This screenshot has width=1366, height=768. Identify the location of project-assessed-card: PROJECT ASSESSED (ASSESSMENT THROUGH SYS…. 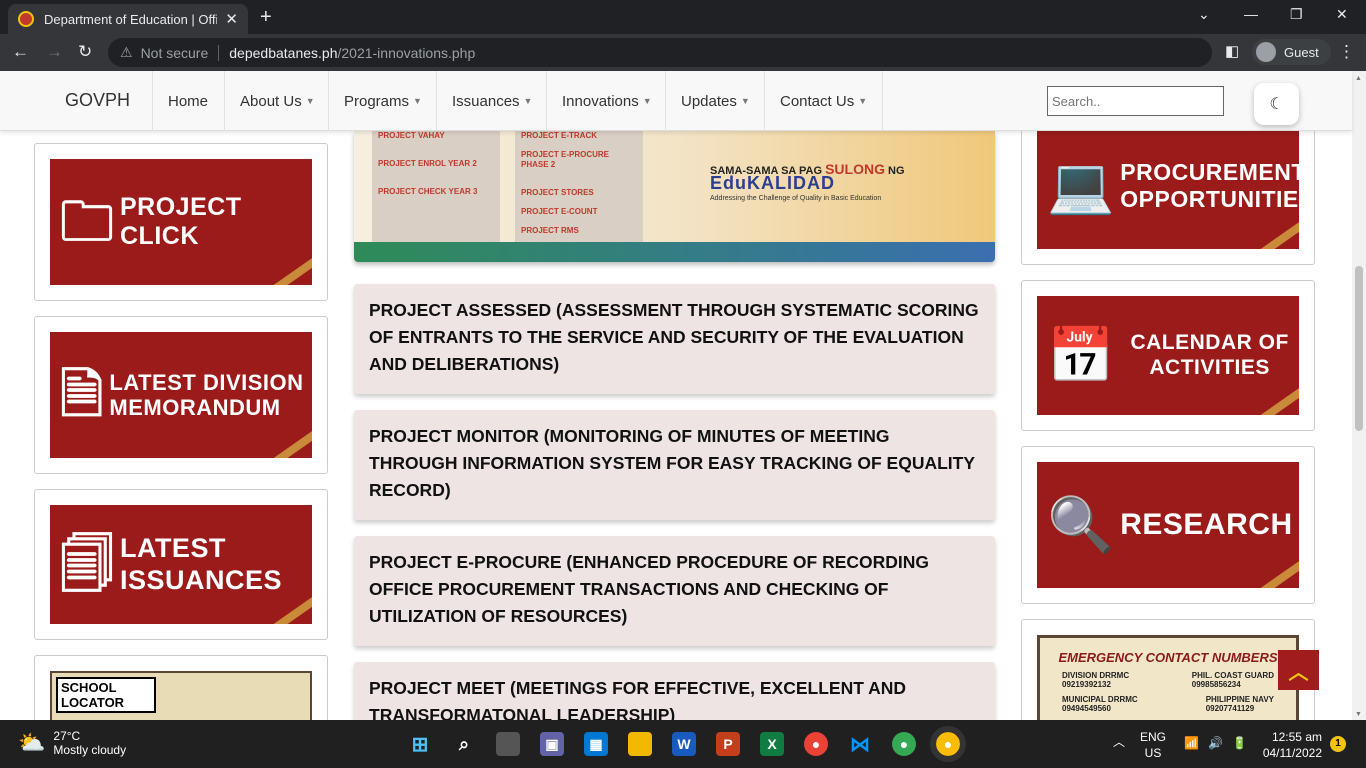
(674, 339).